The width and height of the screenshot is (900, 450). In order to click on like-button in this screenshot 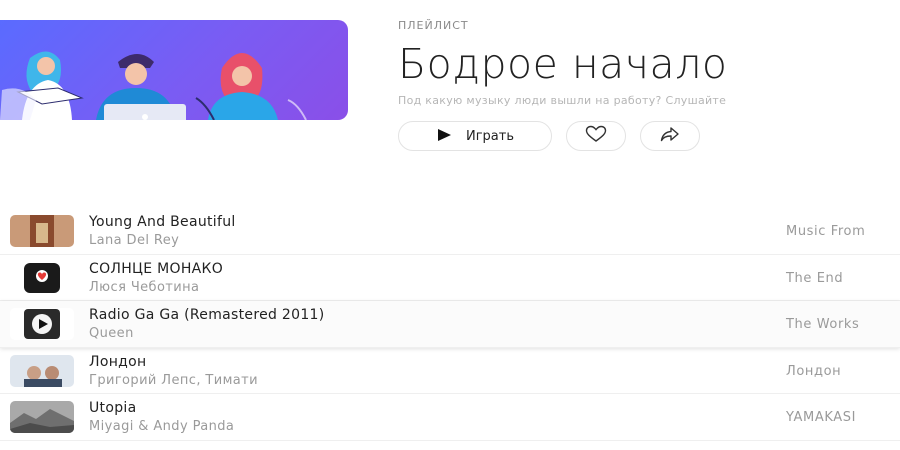, I will do `click(596, 136)`.